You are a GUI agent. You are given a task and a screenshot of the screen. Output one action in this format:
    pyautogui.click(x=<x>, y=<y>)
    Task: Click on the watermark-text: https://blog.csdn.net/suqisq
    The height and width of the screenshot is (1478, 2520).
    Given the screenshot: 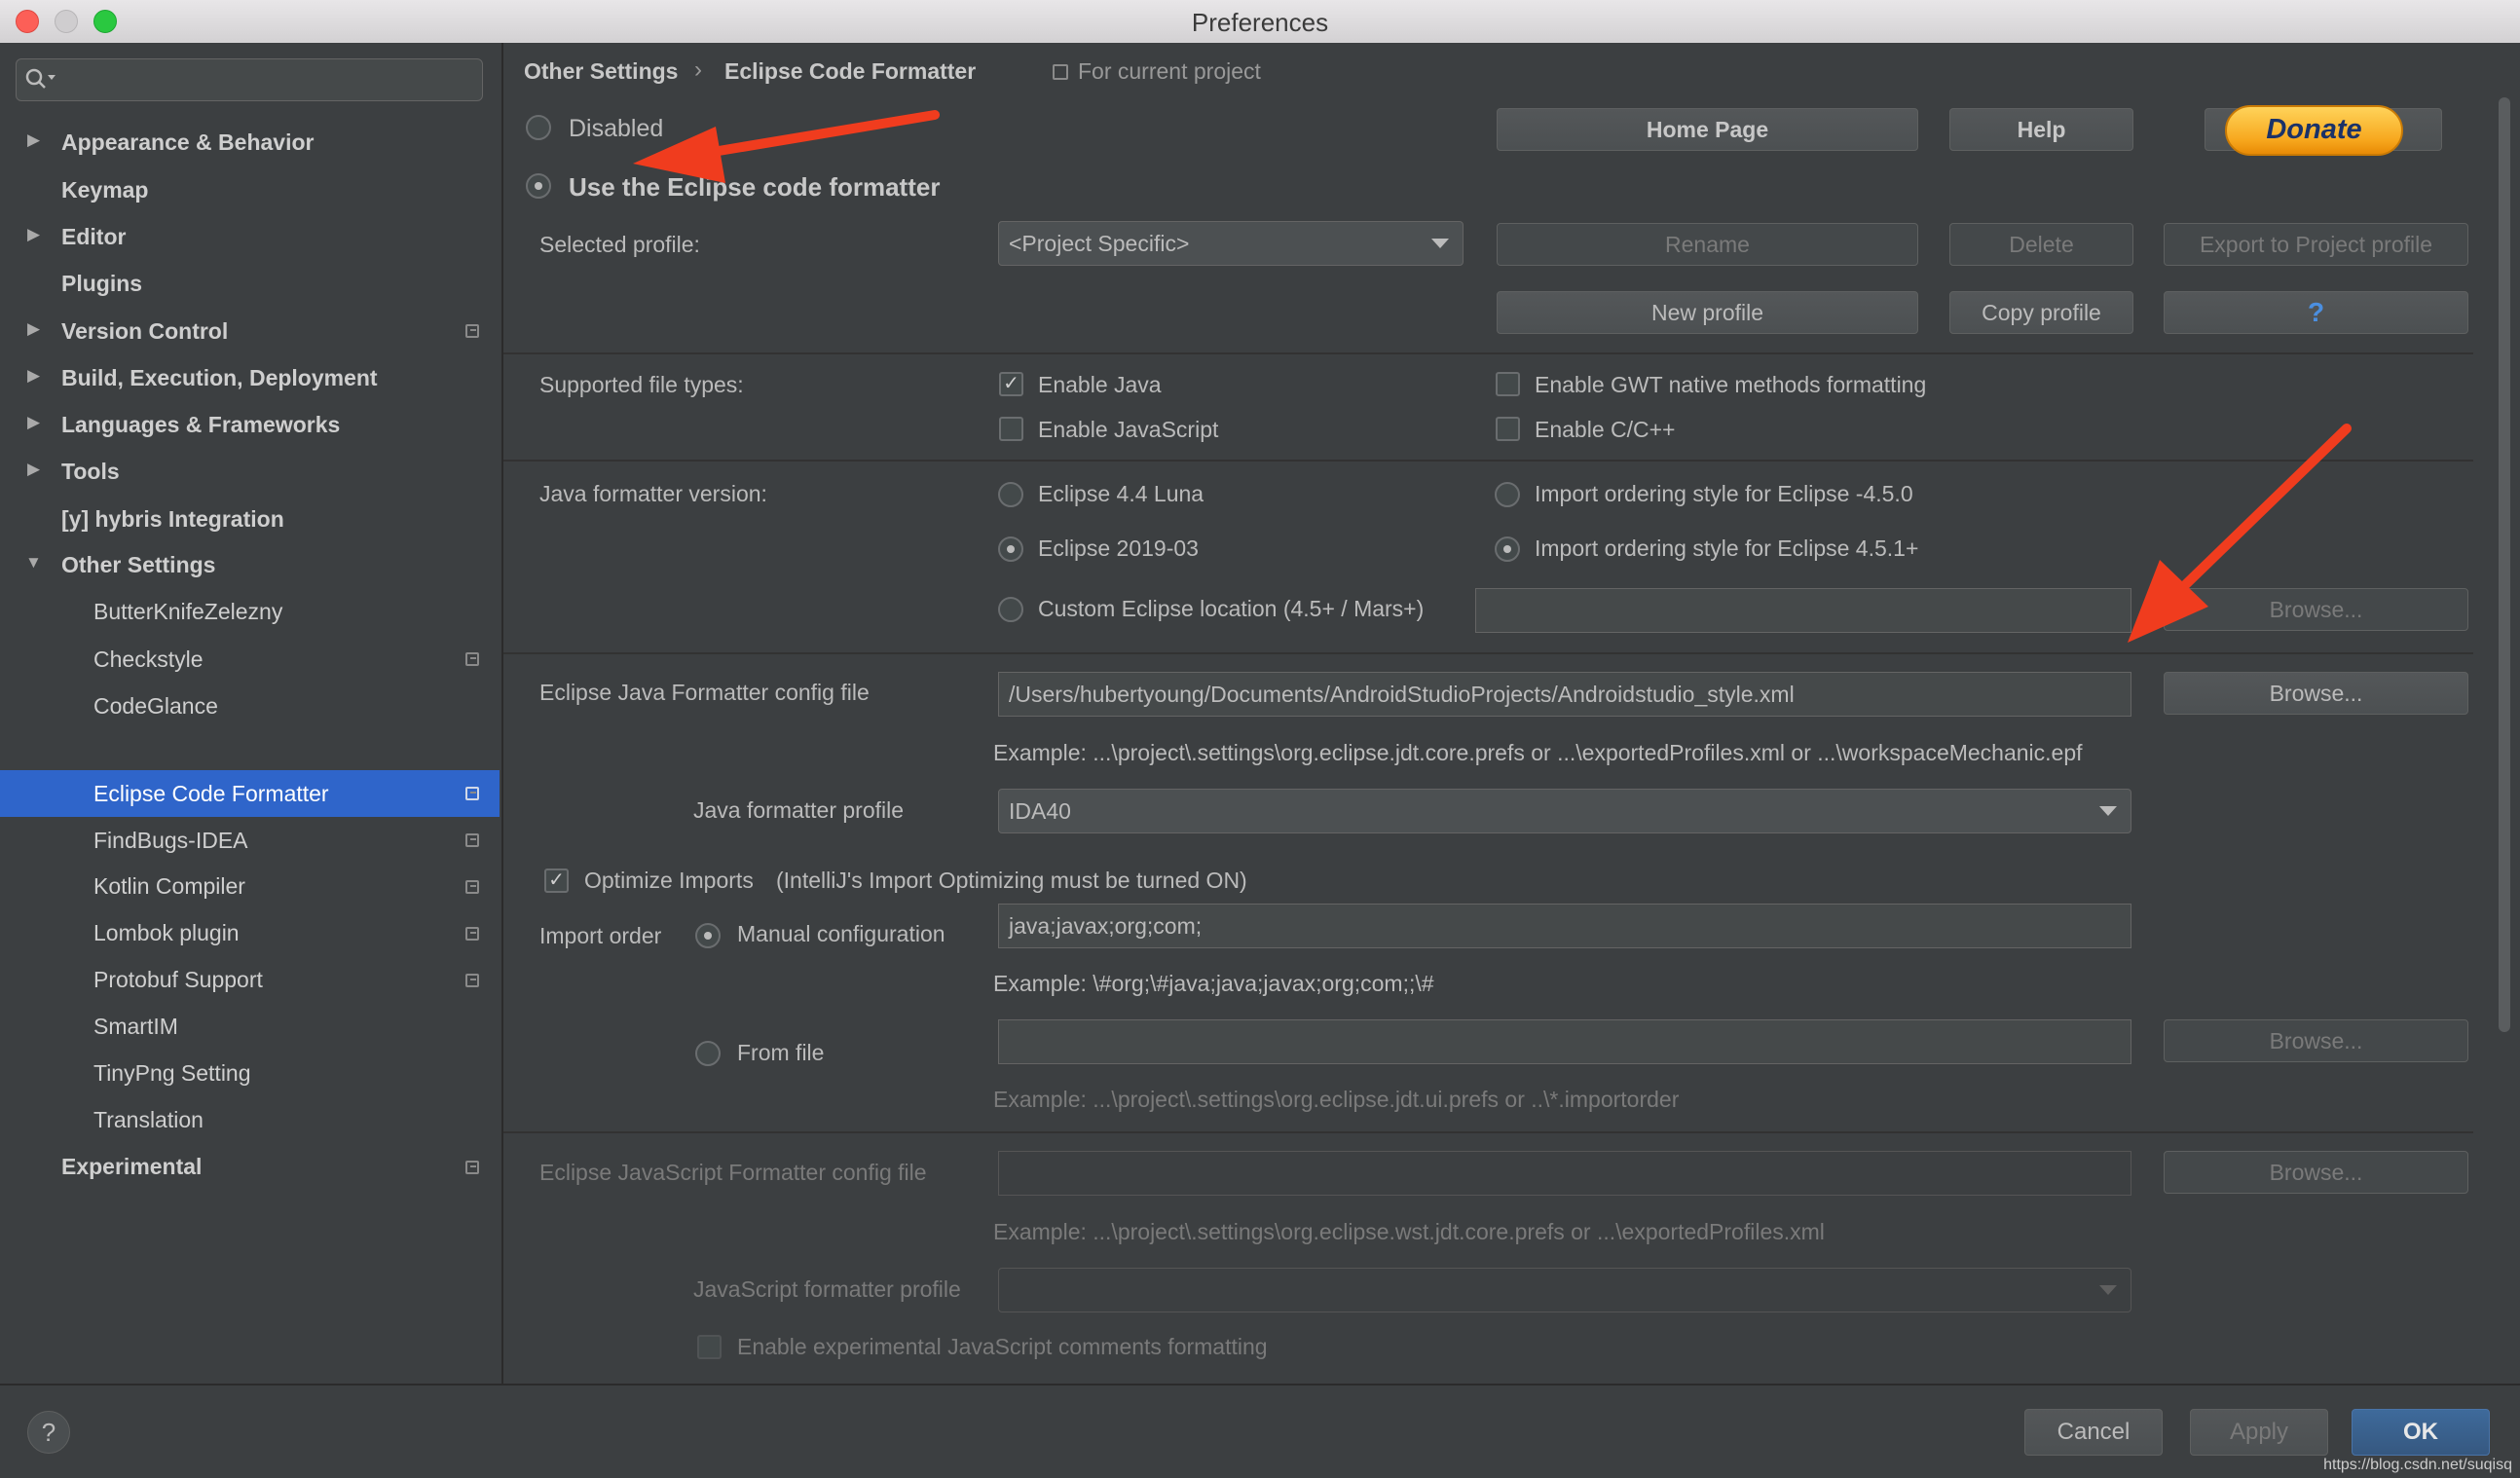 What is the action you would take?
    pyautogui.click(x=2417, y=1465)
    